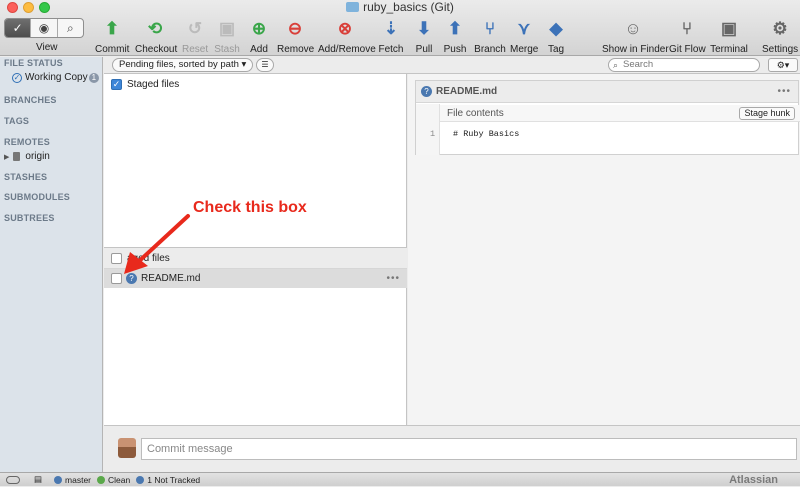  What do you see at coordinates (195, 28) in the screenshot?
I see `reset-icon: ↺` at bounding box center [195, 28].